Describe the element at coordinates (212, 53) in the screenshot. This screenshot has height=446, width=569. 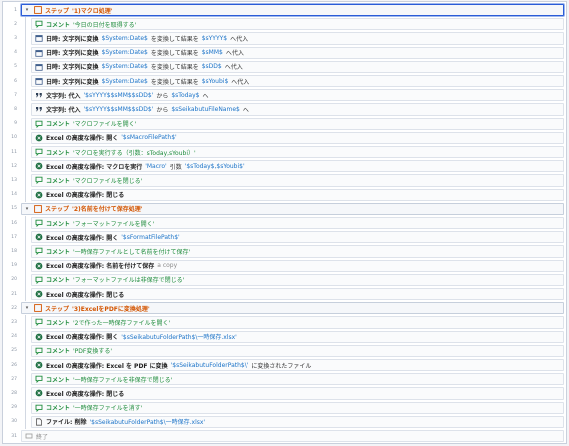
I see `action-detail: $sMM$` at that location.